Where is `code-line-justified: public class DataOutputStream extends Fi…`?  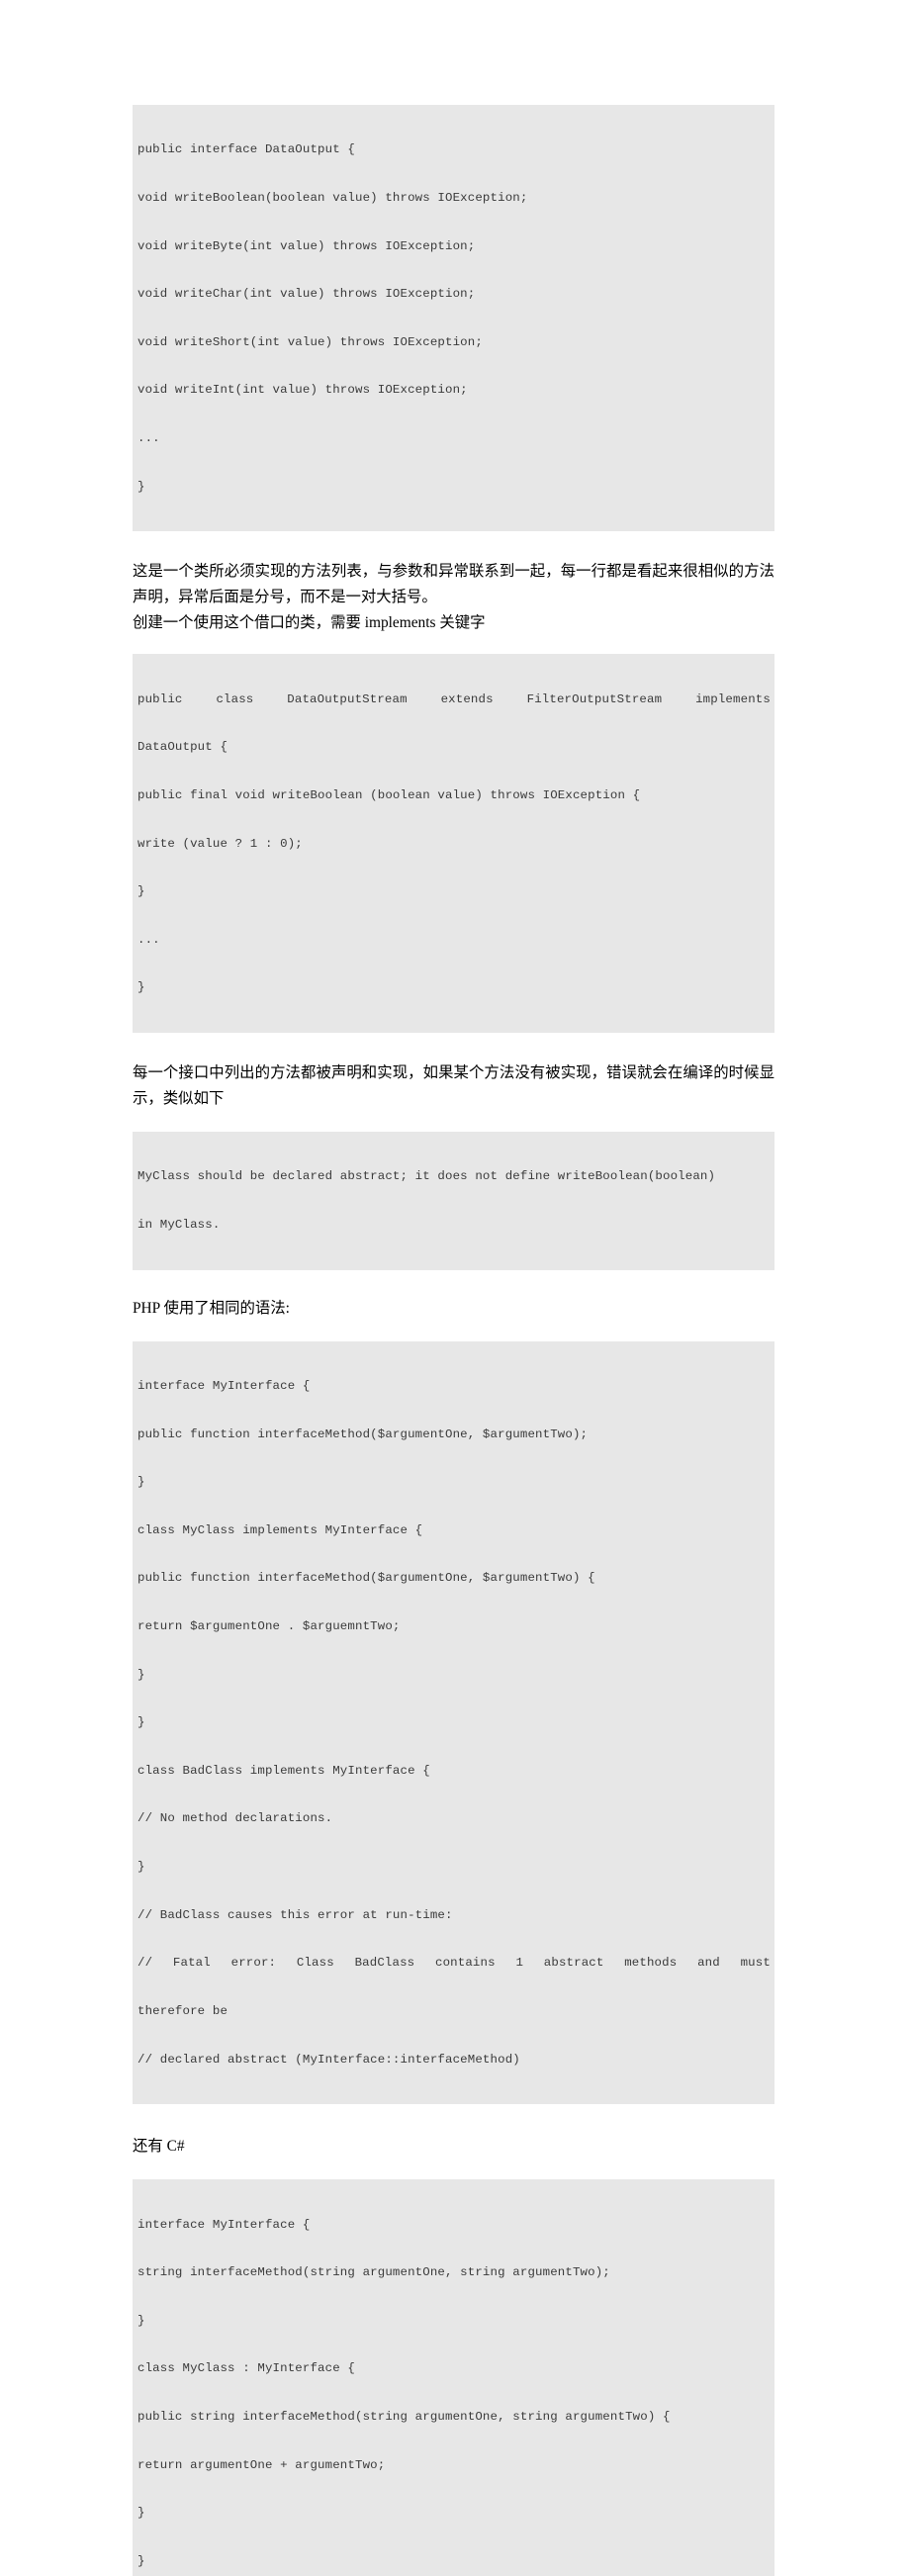
code-line-justified: public class DataOutputStream extends Fi… is located at coordinates (454, 699).